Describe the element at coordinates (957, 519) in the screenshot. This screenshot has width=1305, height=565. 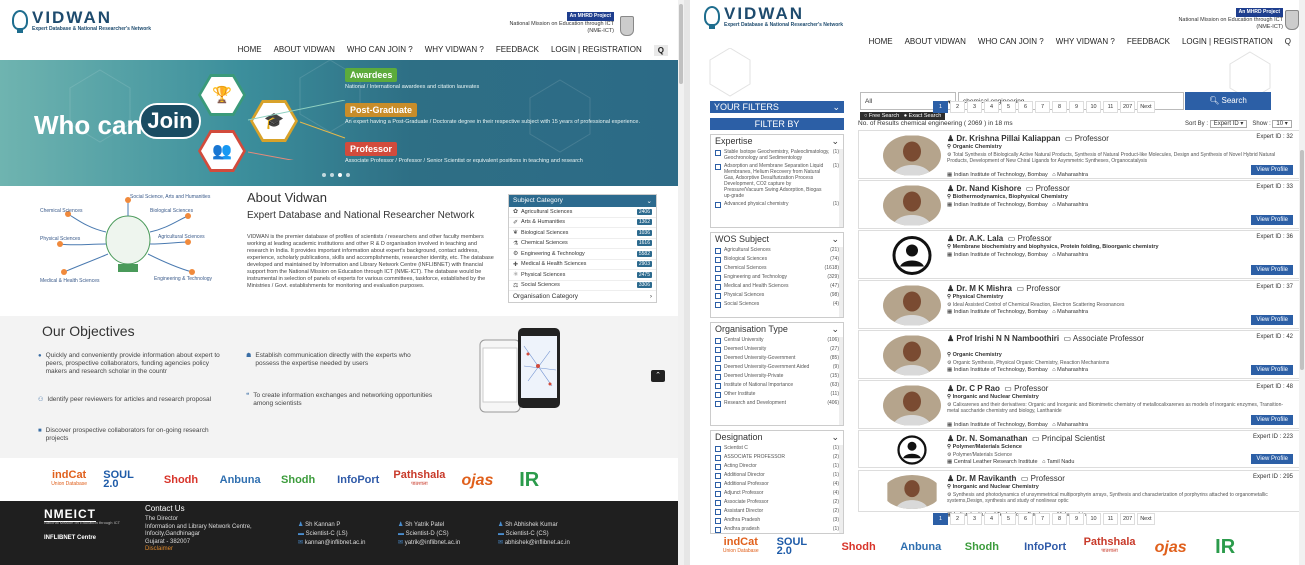
I see `pagination-page: 2` at that location.